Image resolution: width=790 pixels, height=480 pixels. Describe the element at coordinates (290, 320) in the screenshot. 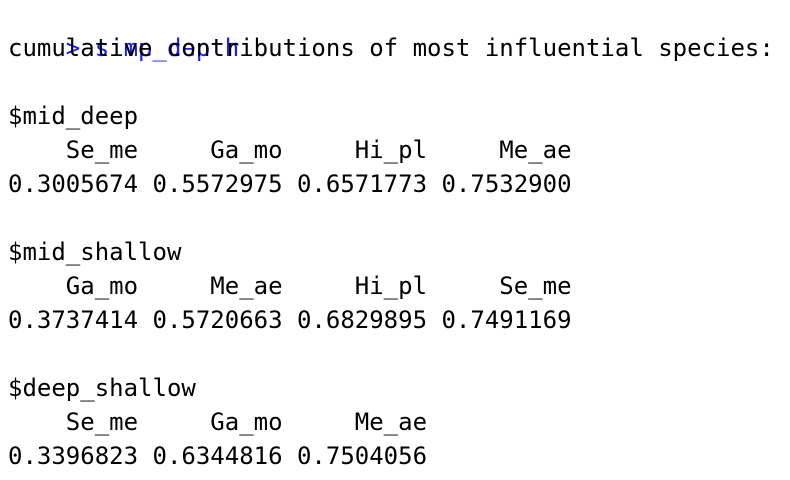

I see `values-row-mid-shallow: 0.3737414 0.5720663 0.6829895 0.7491169` at that location.